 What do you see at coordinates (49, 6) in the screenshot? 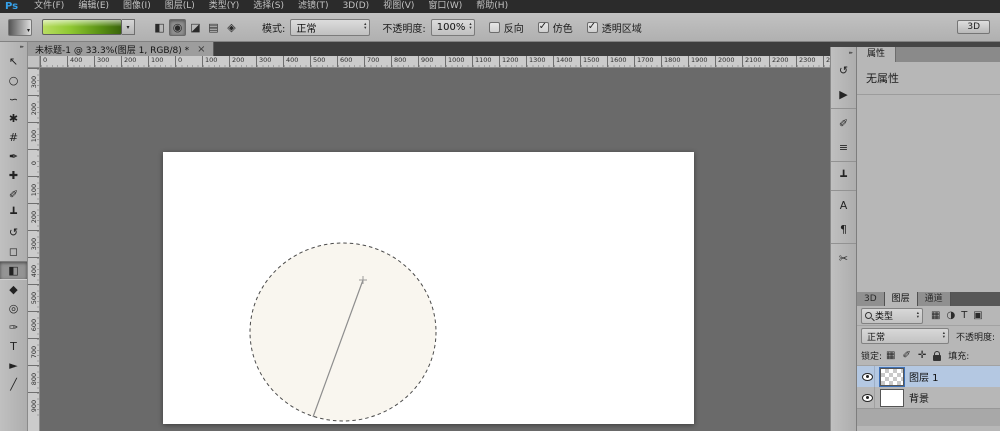
I see `menu-item: 文件(F)` at bounding box center [49, 6].